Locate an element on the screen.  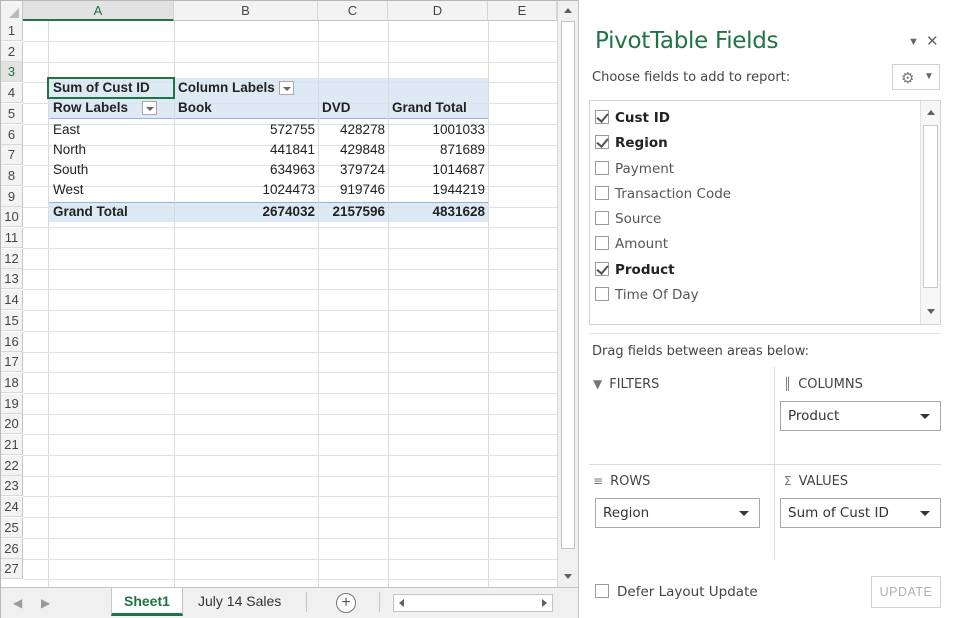
vertical-scrollbar is located at coordinates (567, 294).